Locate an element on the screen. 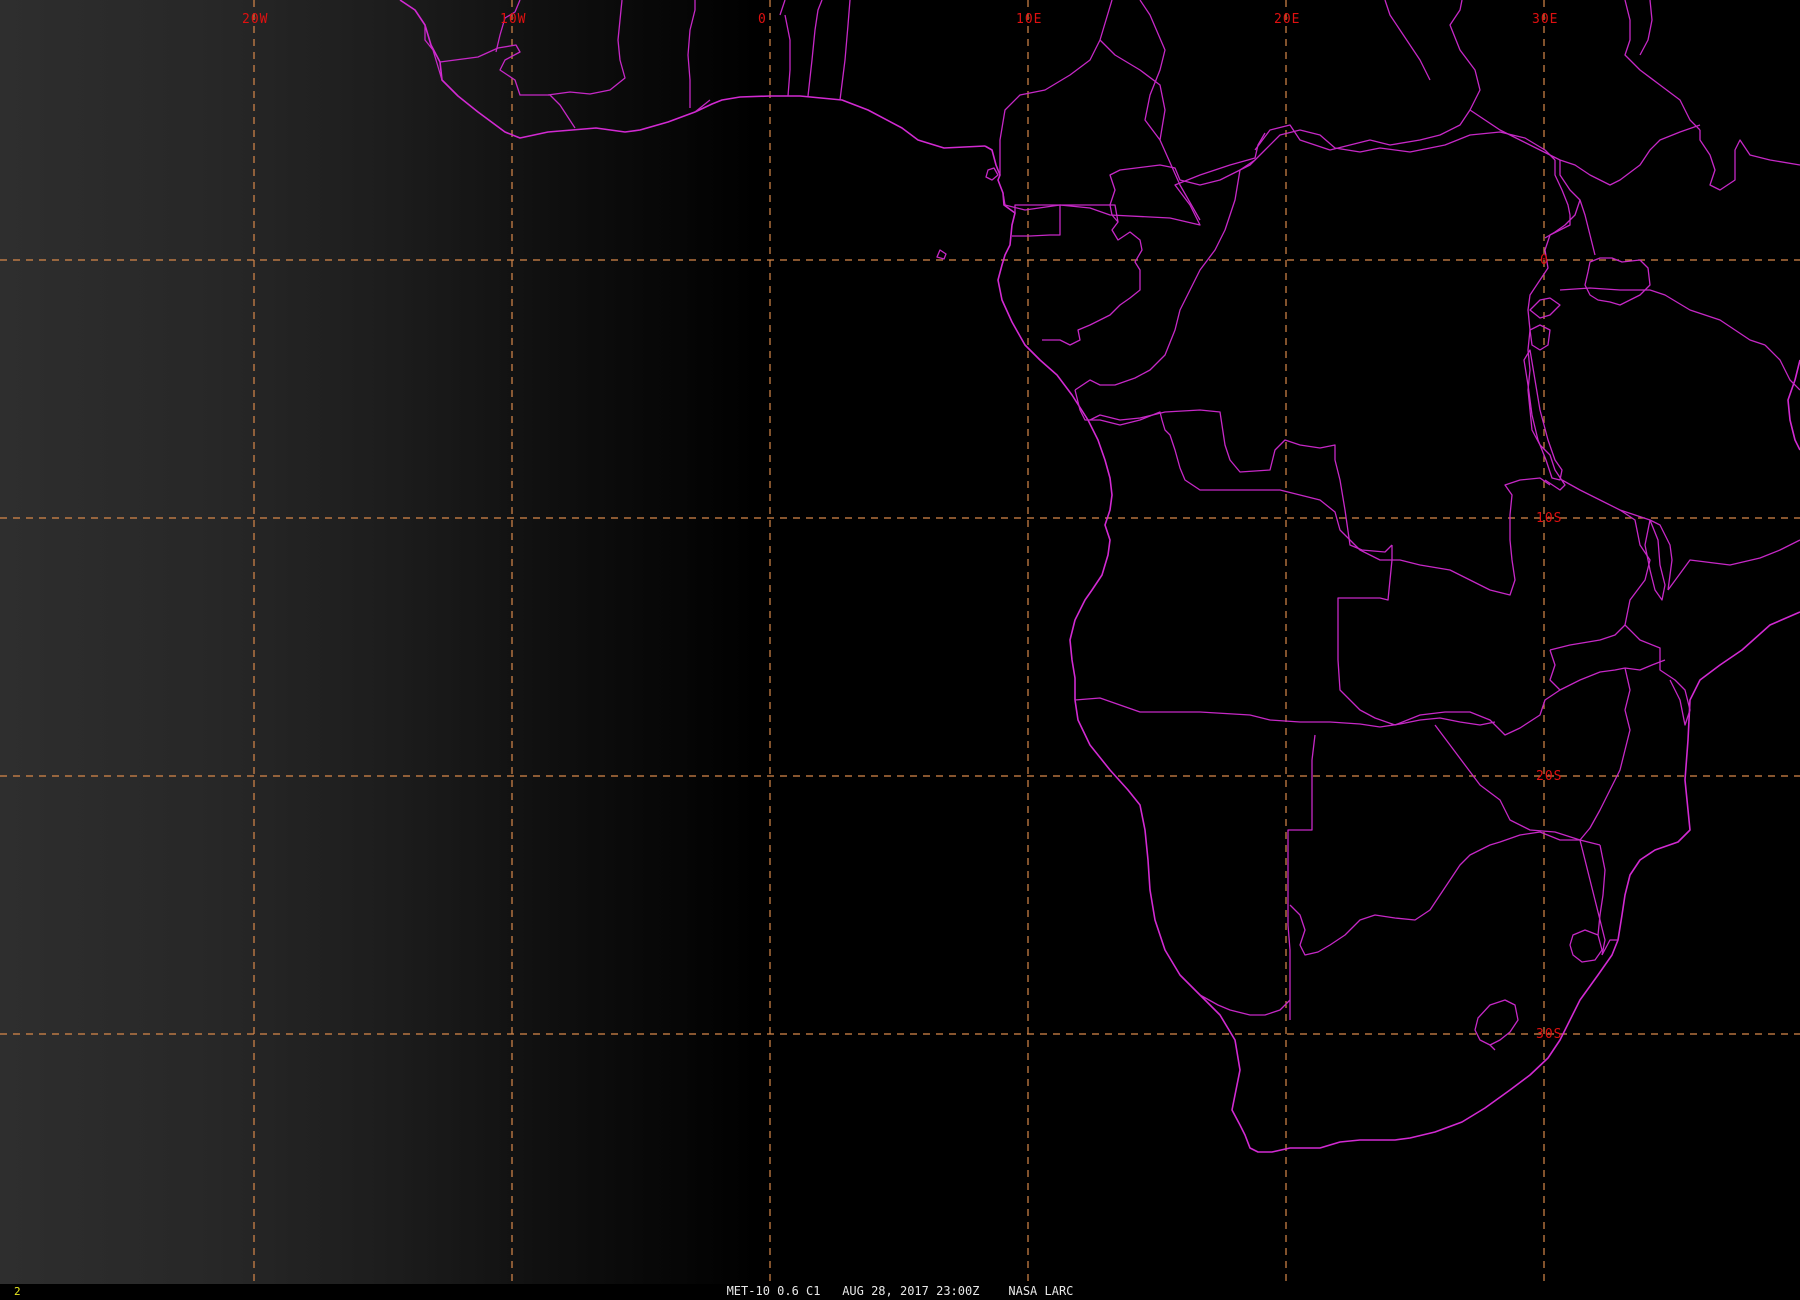 This screenshot has height=1300, width=1800. caption-satellite: MET-10 0.6 C1 is located at coordinates (773, 1291).